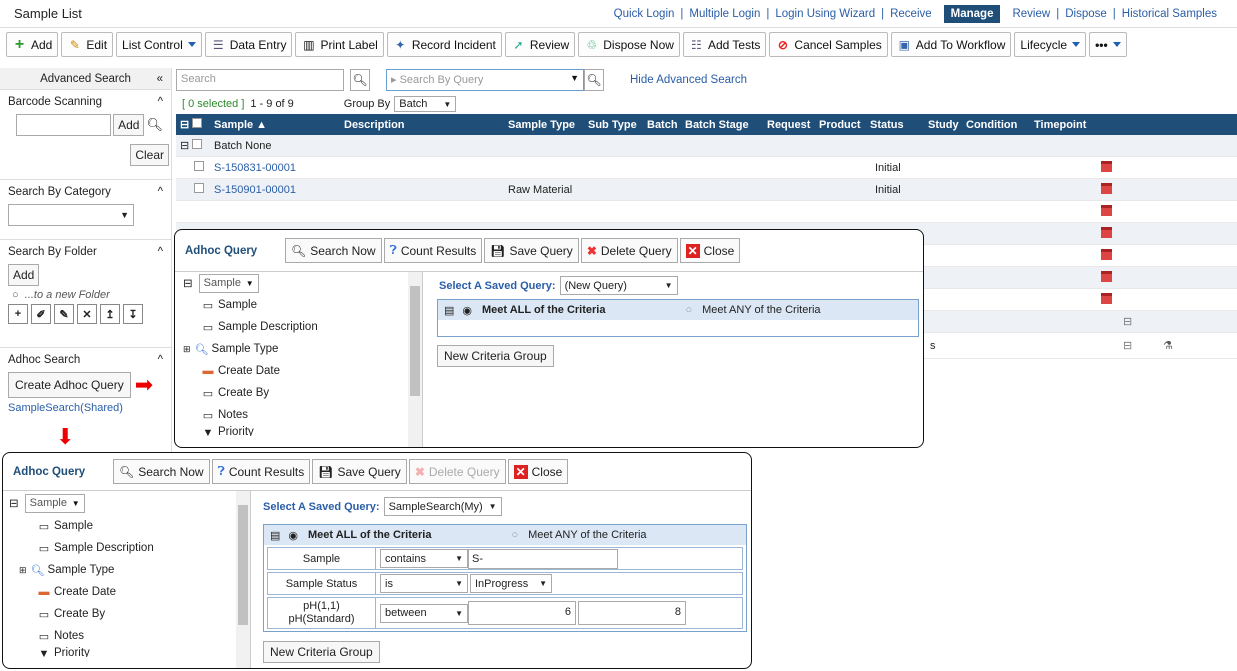  I want to click on sample-link: S-150901-00001, so click(357, 190).